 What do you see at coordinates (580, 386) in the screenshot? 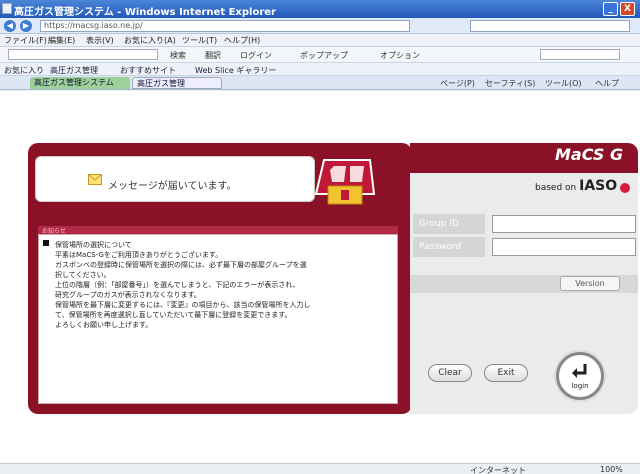
I see `login-label: login` at bounding box center [580, 386].